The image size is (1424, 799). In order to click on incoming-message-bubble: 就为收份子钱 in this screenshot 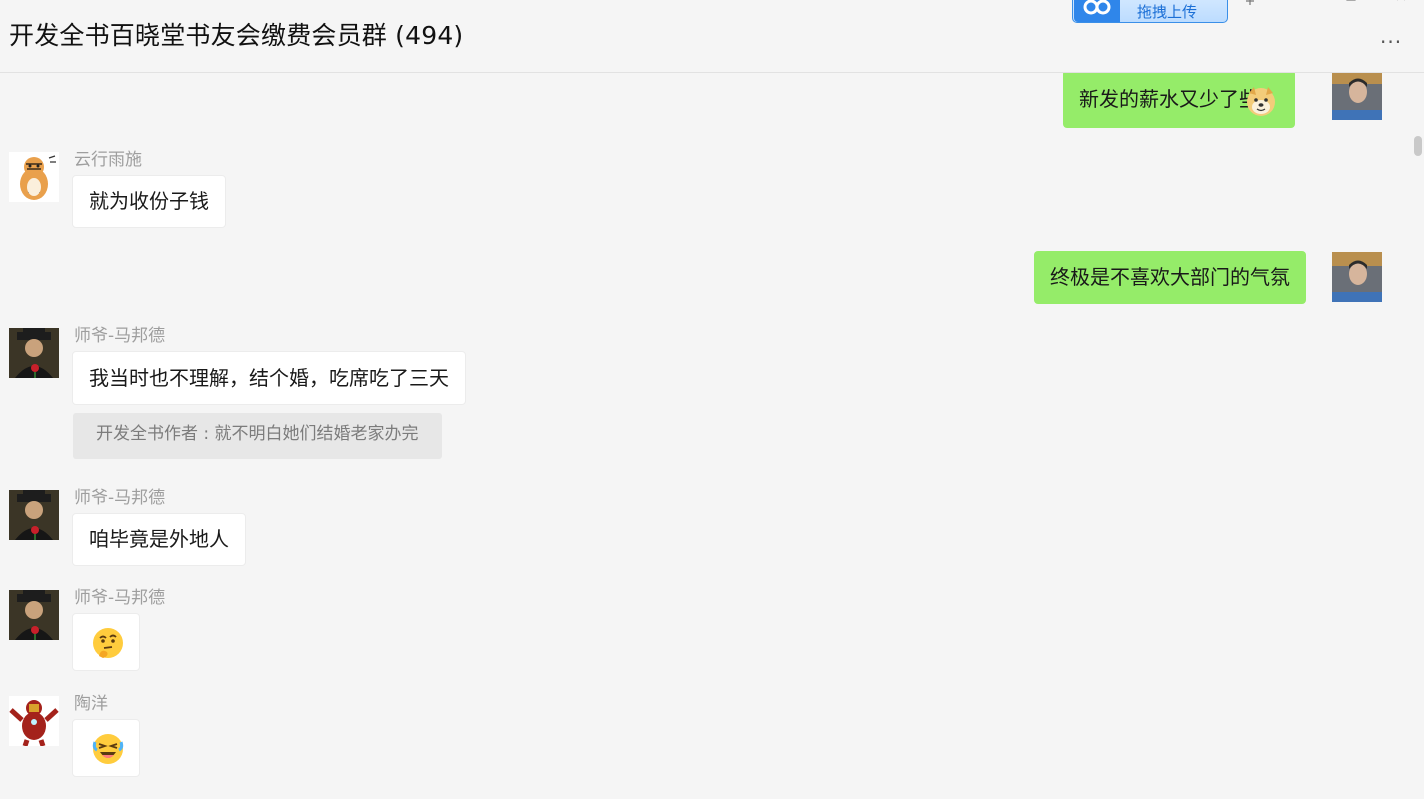, I will do `click(149, 201)`.